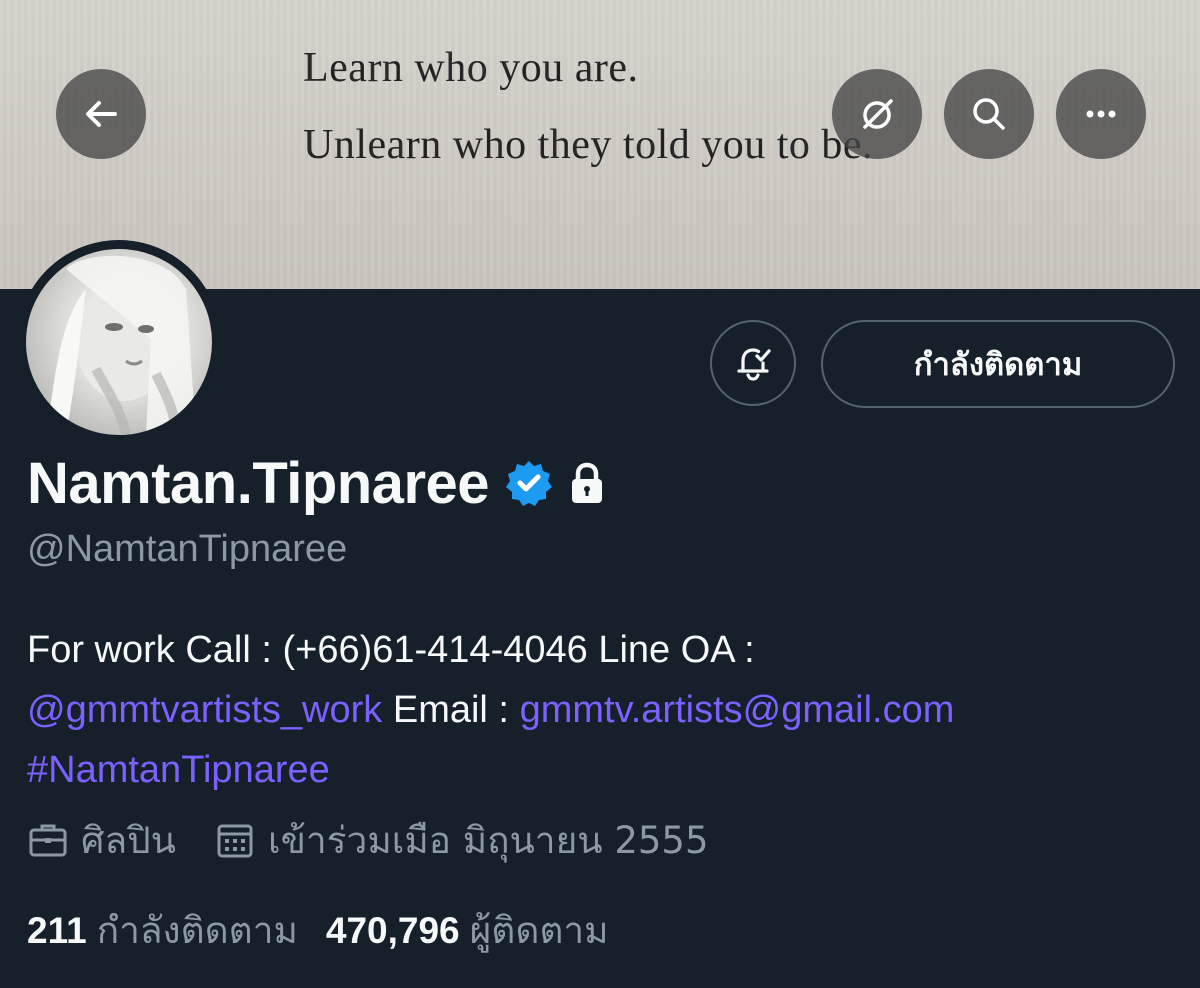 The image size is (1200, 988). What do you see at coordinates (121, 345) in the screenshot?
I see `avatar-portrait` at bounding box center [121, 345].